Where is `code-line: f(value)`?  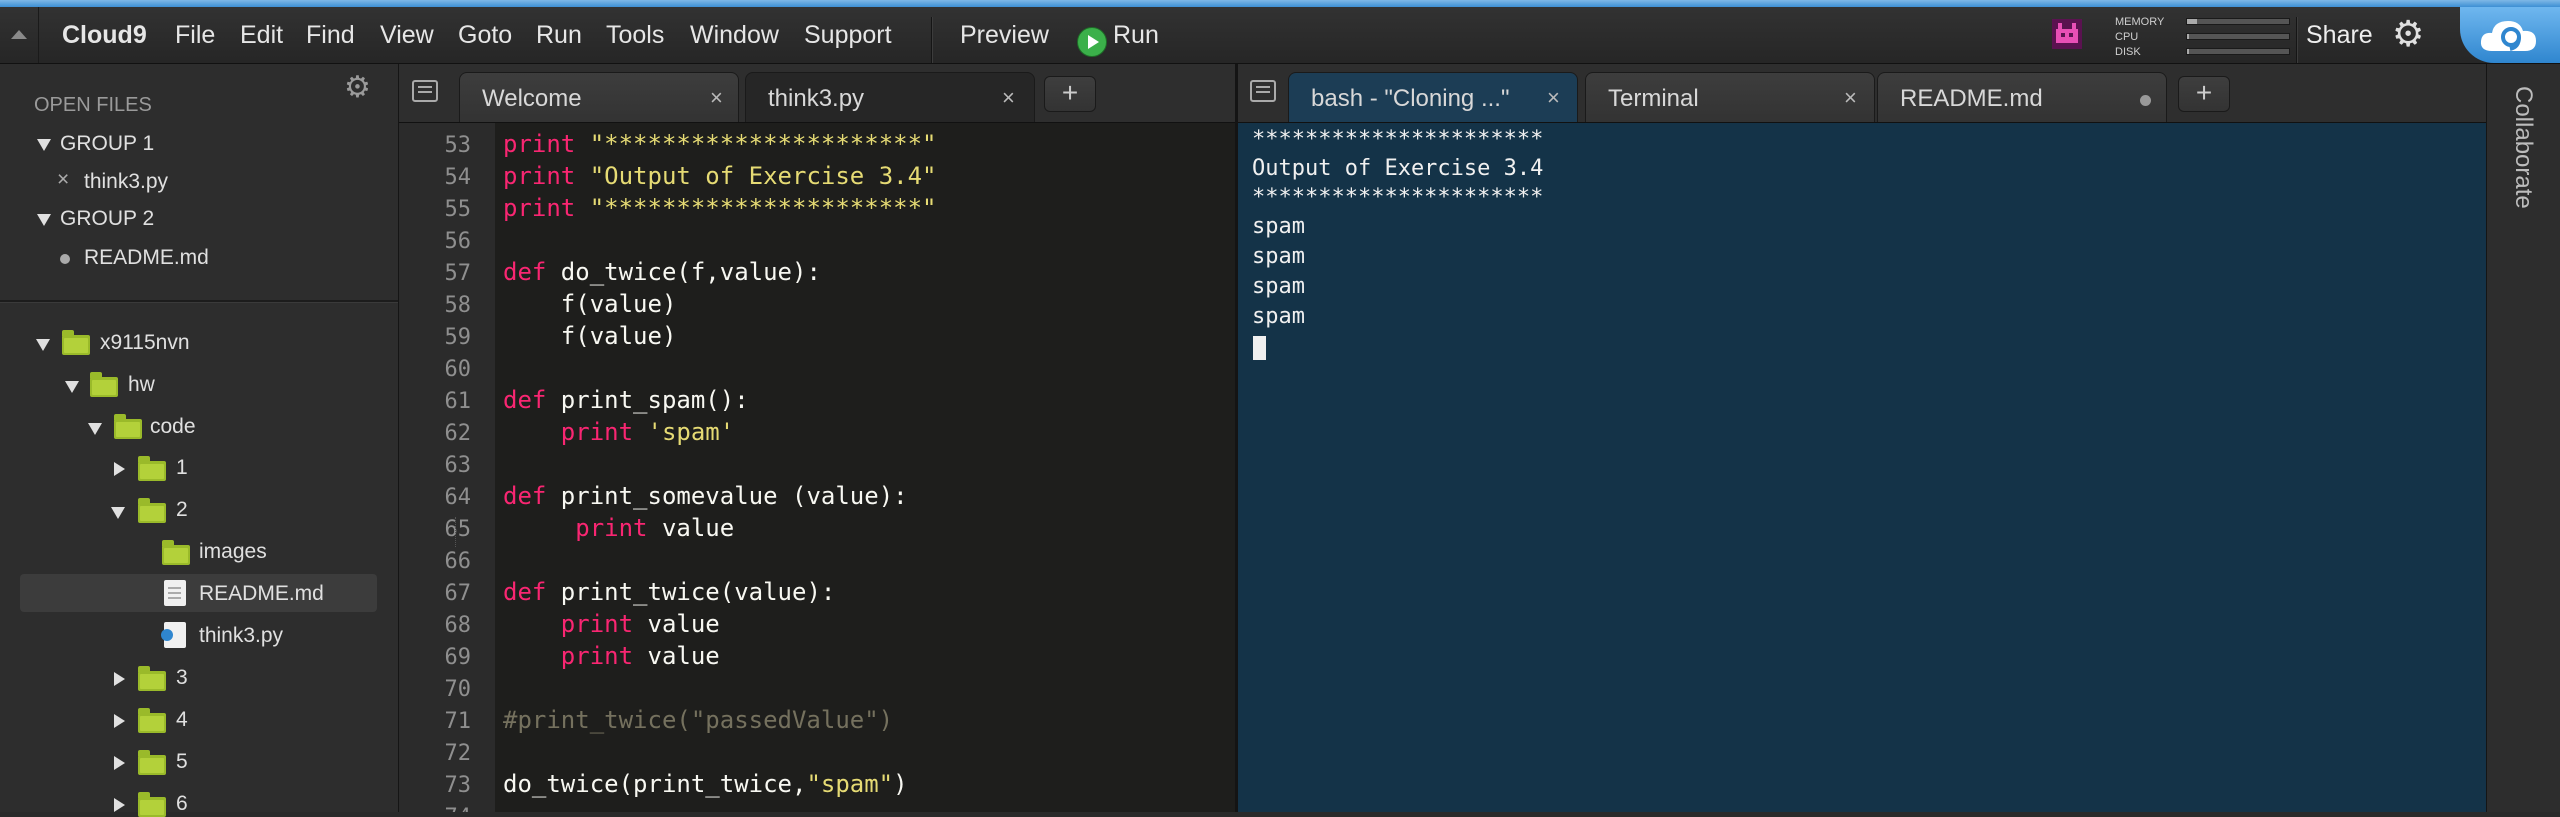
code-line: f(value) is located at coordinates (590, 336).